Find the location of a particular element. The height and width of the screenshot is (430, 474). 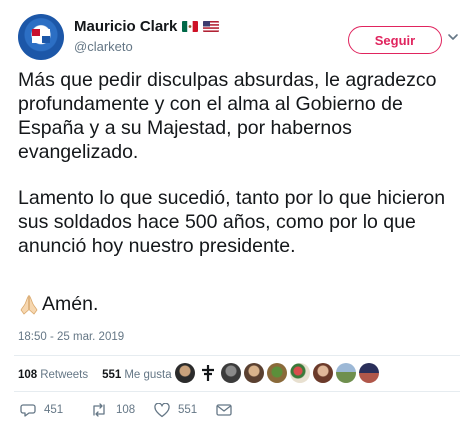

mexico-flag-icon is located at coordinates (190, 26).